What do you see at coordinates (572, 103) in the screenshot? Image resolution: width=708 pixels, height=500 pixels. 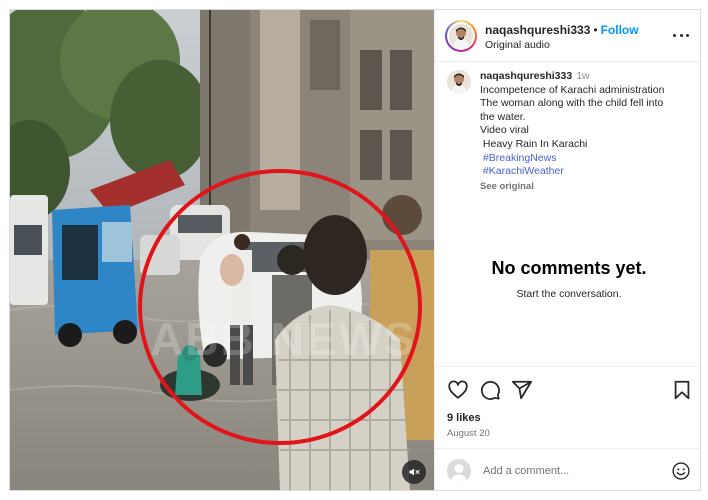 I see `caption-line: The woman along with the child fell into` at bounding box center [572, 103].